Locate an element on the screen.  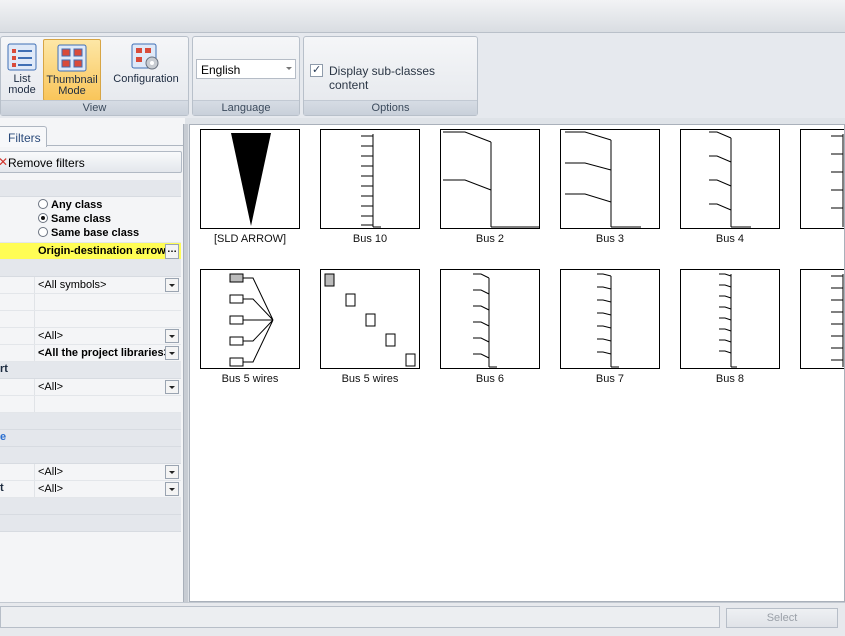
all-value-3: <All> is located at coordinates (51, 472).